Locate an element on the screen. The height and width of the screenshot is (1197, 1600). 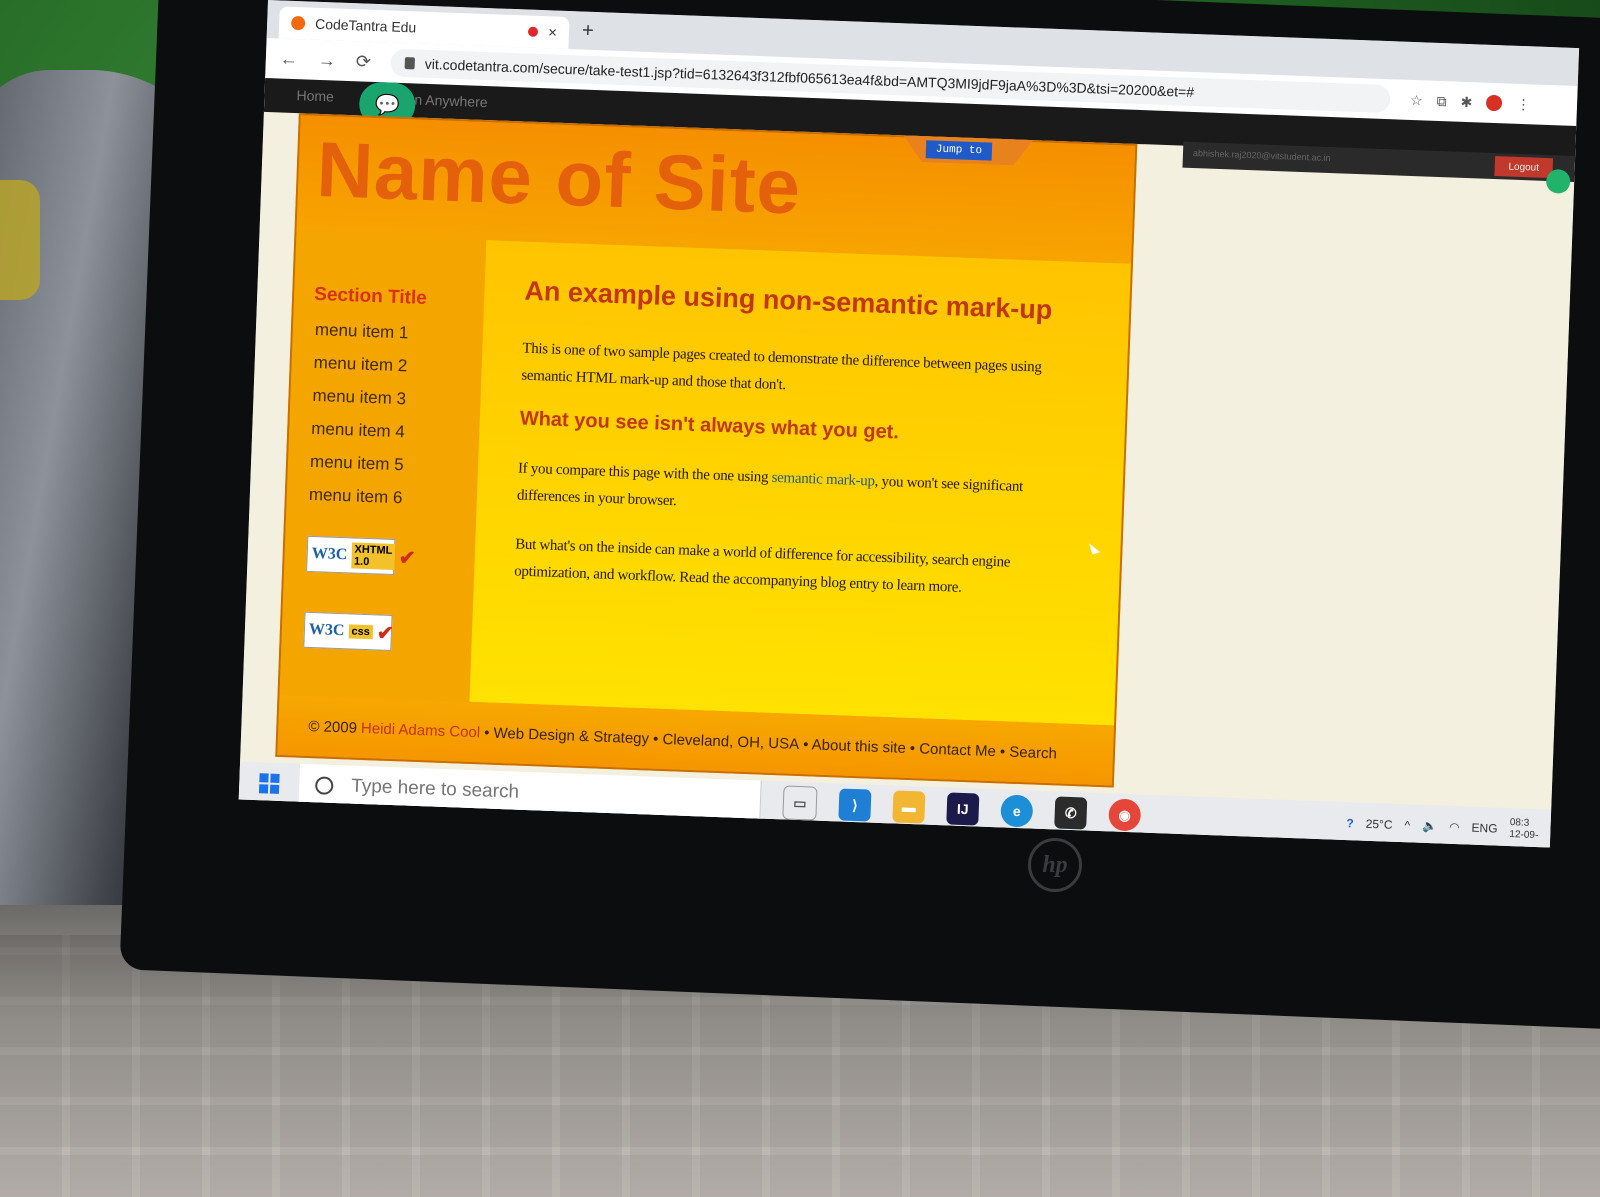
forward-button: → is located at coordinates (326, 60).